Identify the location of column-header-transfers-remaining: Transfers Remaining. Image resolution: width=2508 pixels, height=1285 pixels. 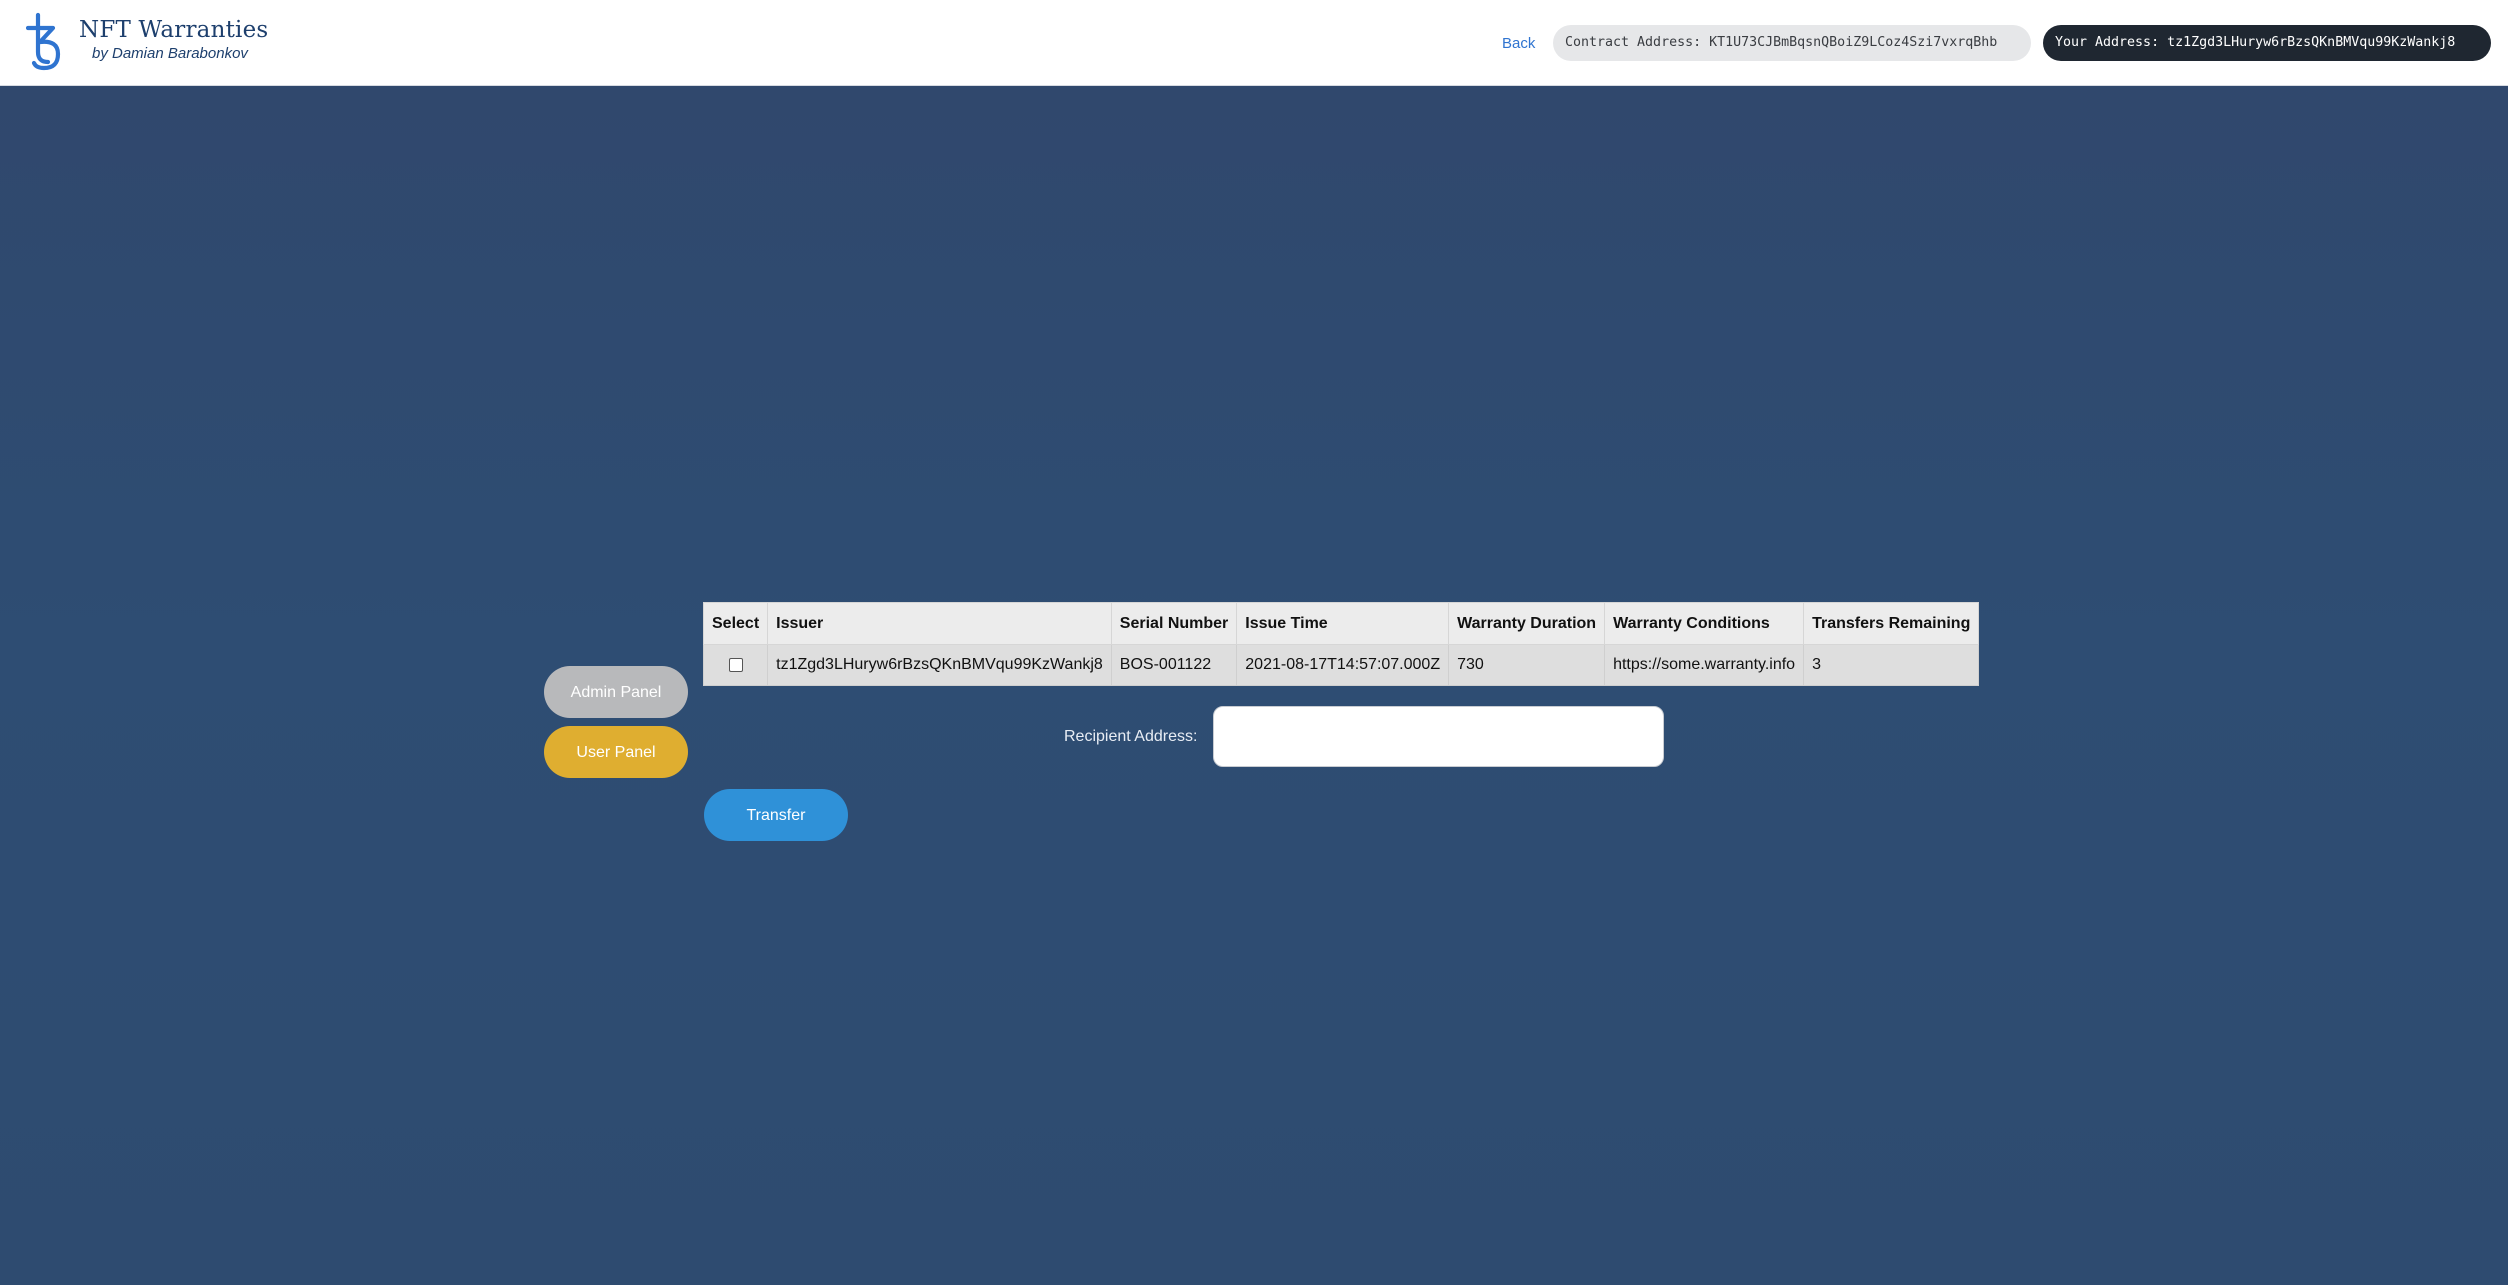
(1891, 623).